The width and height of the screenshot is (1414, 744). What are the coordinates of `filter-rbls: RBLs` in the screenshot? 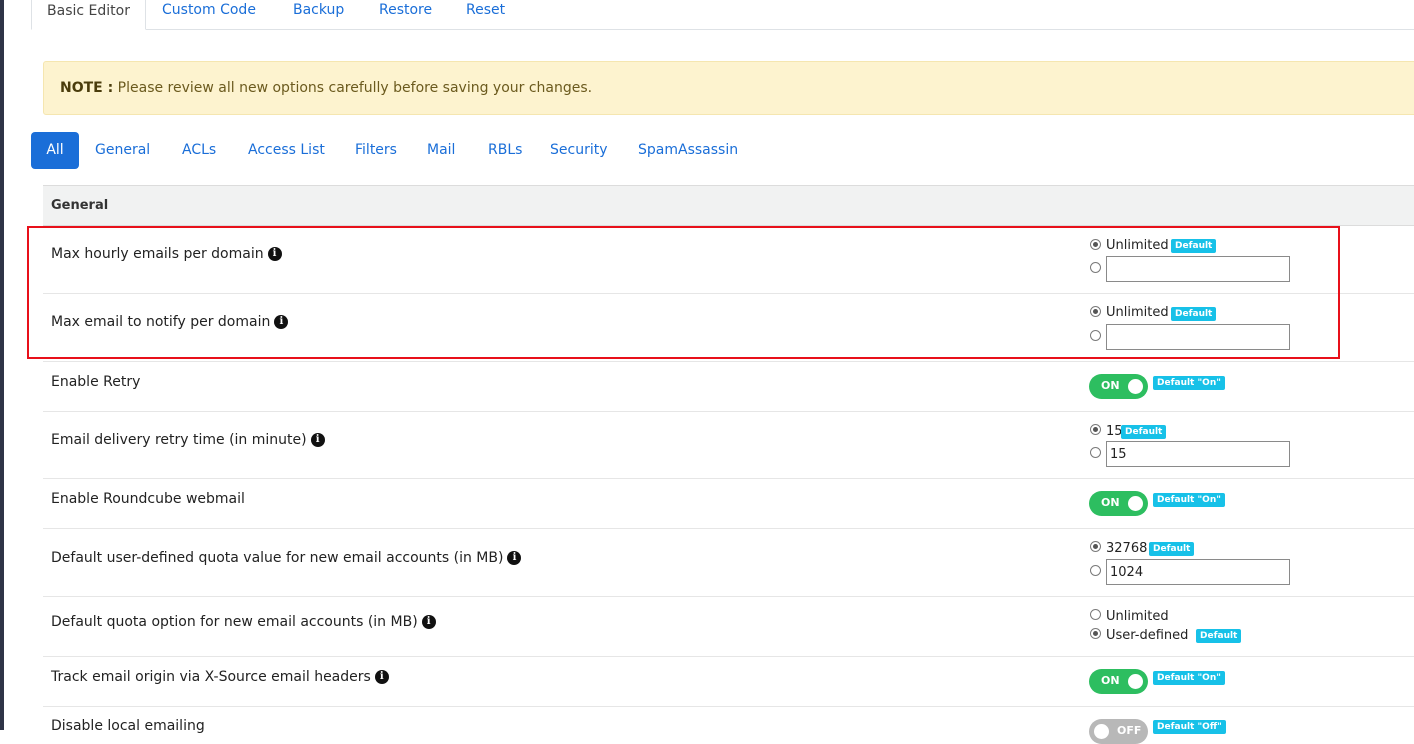 It's located at (505, 150).